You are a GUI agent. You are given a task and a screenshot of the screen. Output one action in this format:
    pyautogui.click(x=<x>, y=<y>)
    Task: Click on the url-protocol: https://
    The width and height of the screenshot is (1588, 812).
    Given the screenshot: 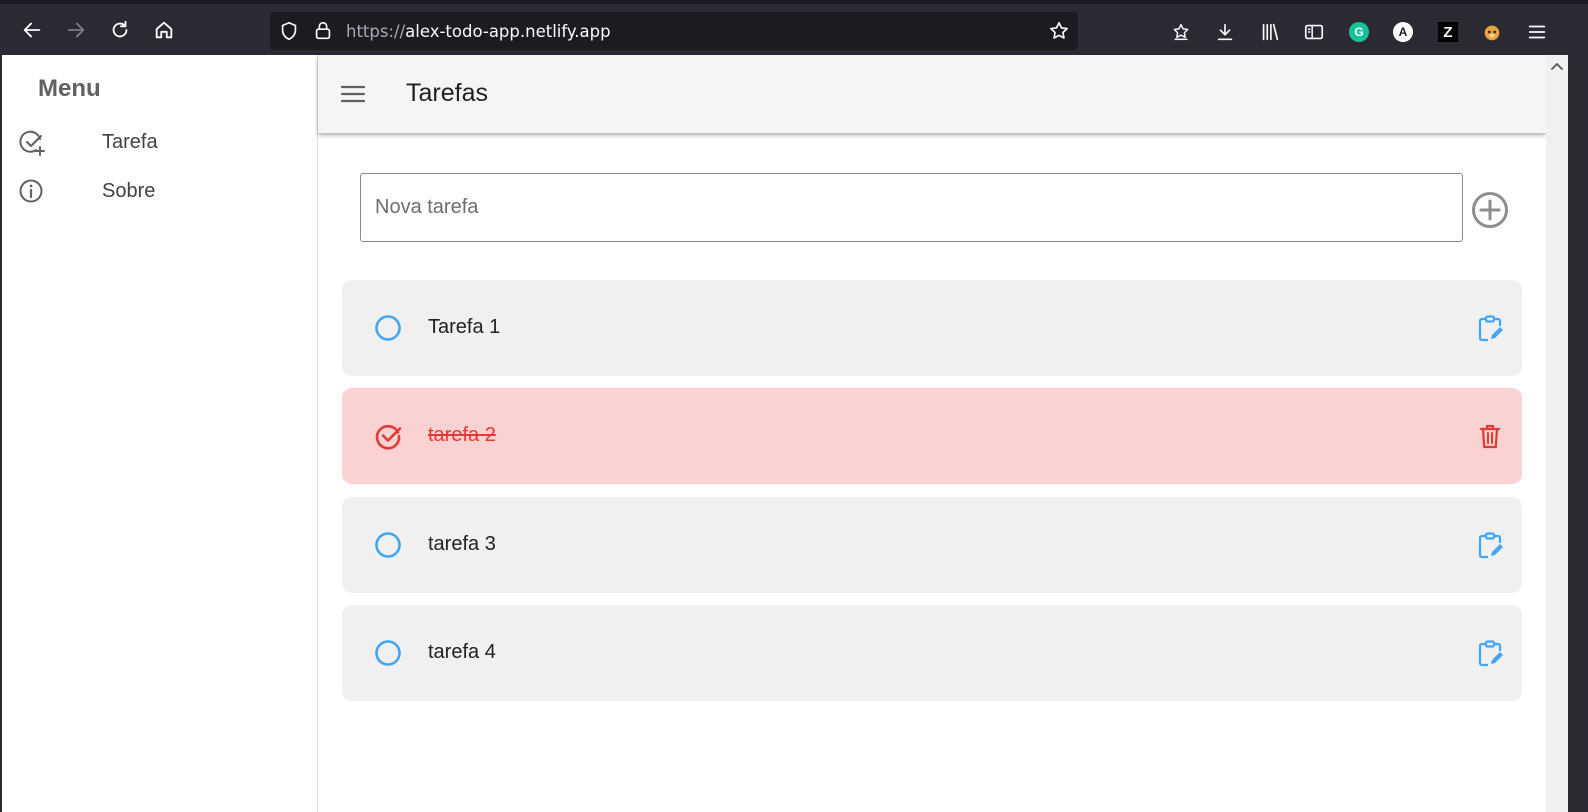 What is the action you would take?
    pyautogui.click(x=376, y=31)
    